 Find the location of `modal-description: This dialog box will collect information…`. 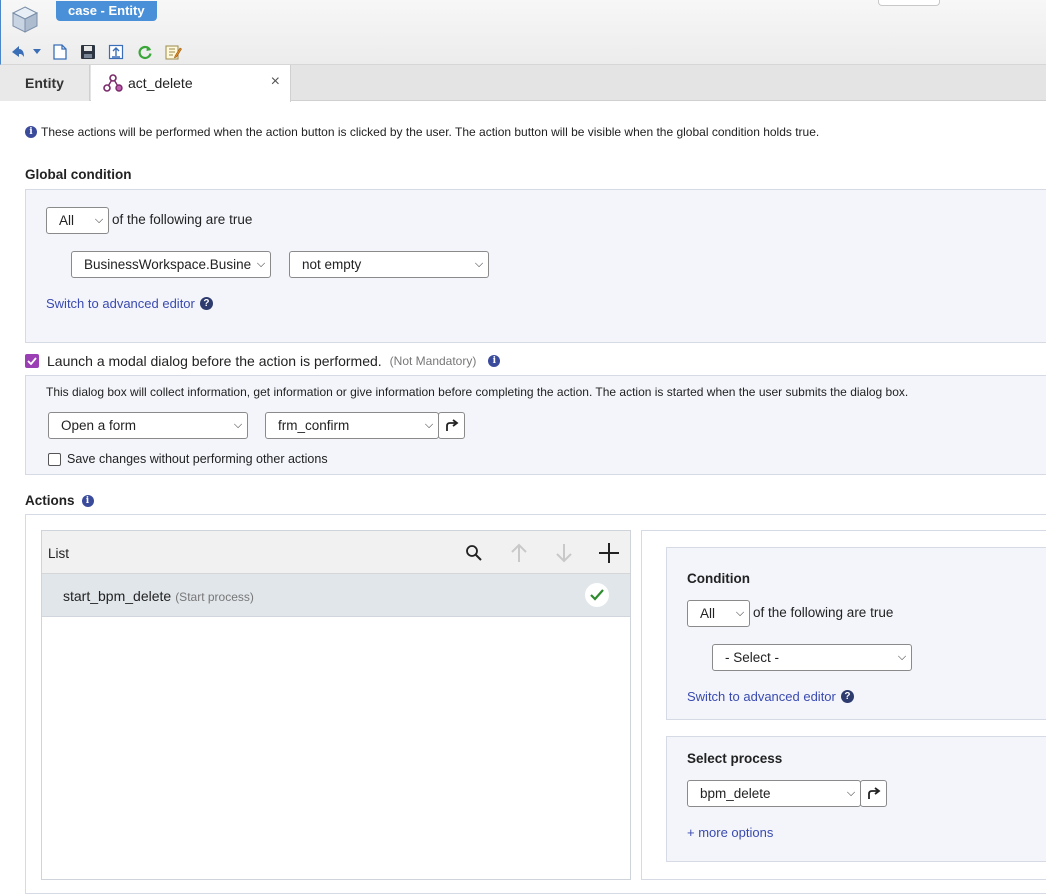

modal-description: This dialog box will collect information… is located at coordinates (477, 392).